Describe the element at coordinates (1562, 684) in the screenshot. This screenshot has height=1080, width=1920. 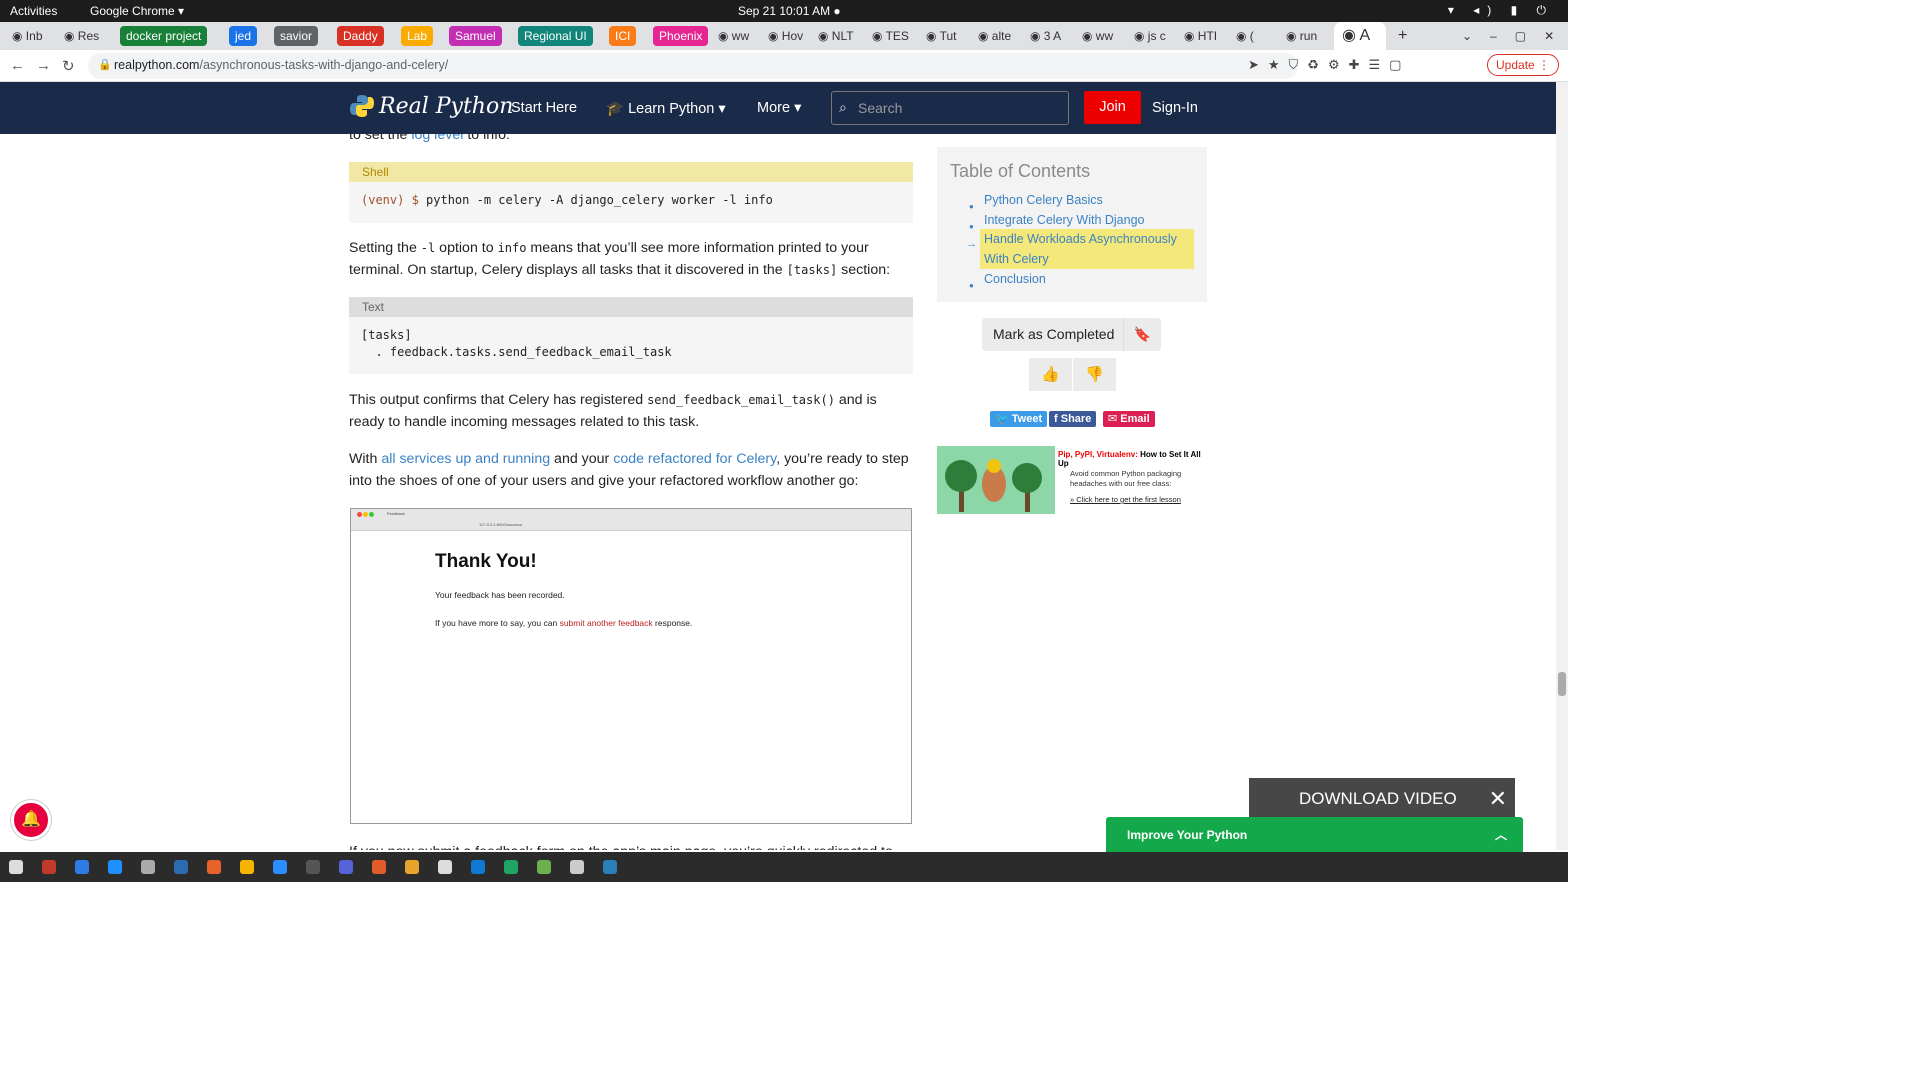
I see `scrollbar-thumb` at that location.